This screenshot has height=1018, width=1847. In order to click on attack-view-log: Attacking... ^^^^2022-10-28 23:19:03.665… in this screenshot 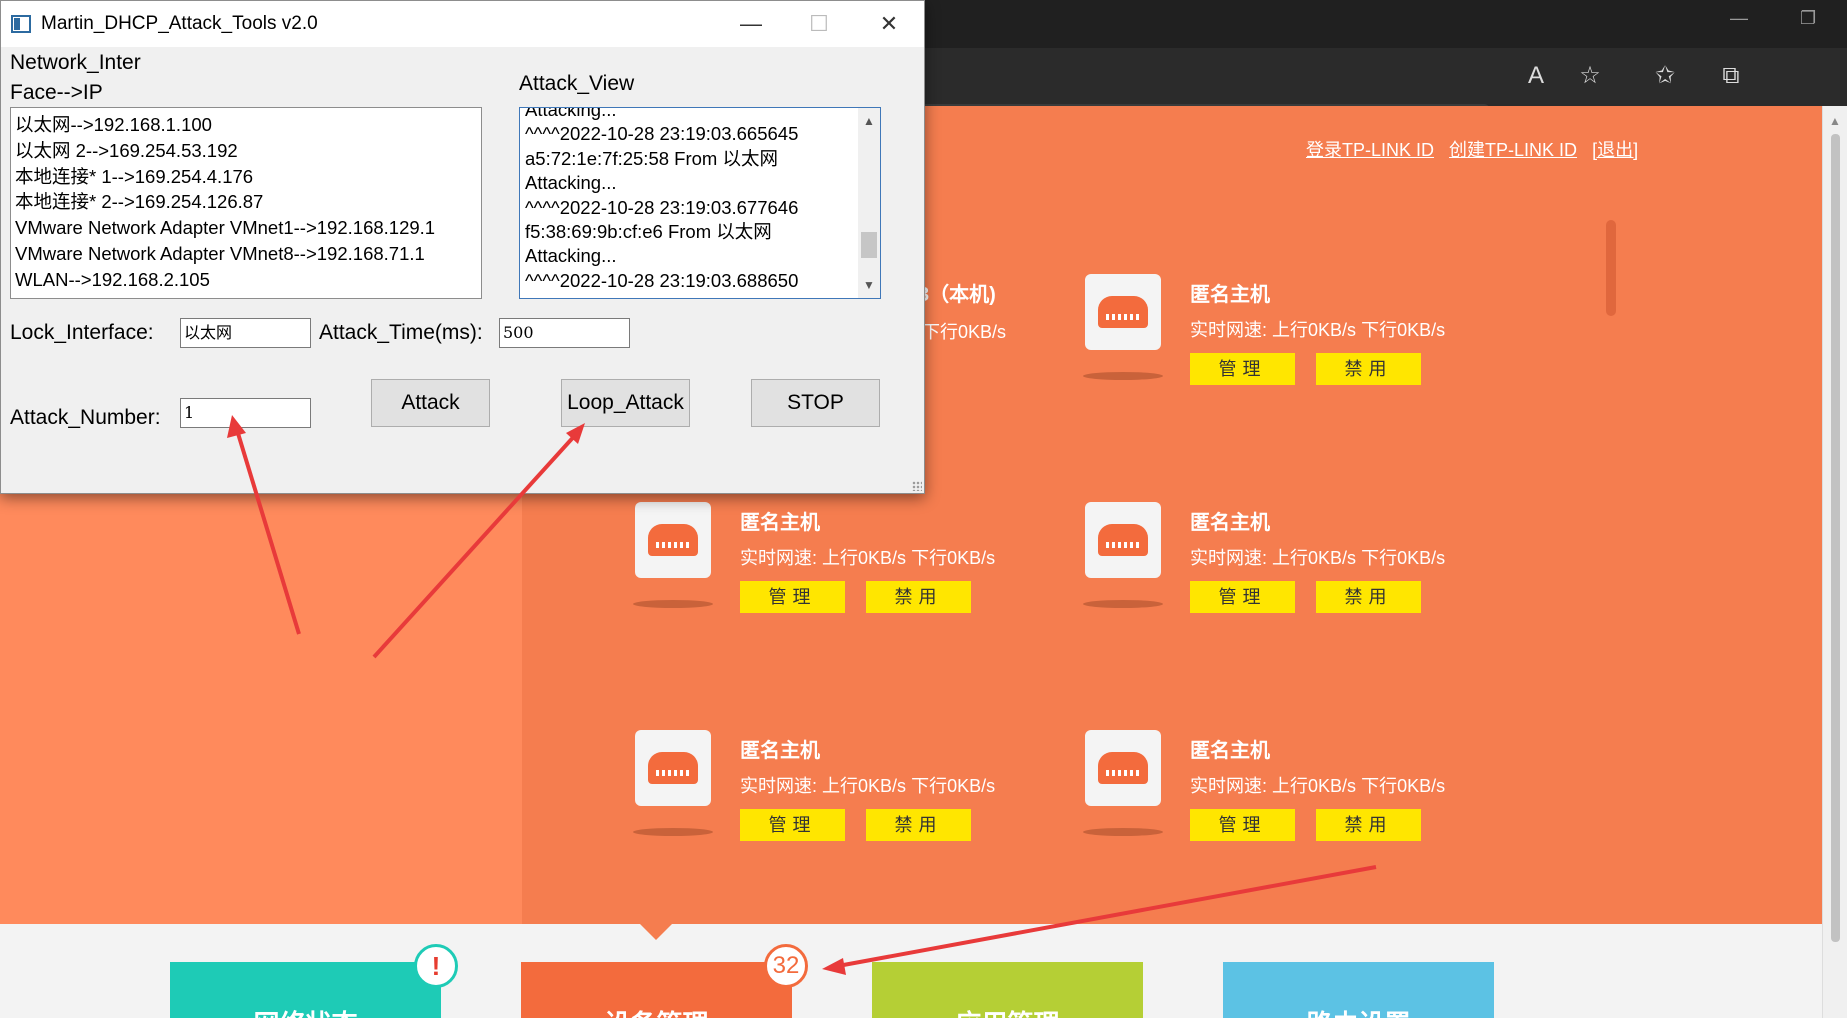, I will do `click(700, 203)`.